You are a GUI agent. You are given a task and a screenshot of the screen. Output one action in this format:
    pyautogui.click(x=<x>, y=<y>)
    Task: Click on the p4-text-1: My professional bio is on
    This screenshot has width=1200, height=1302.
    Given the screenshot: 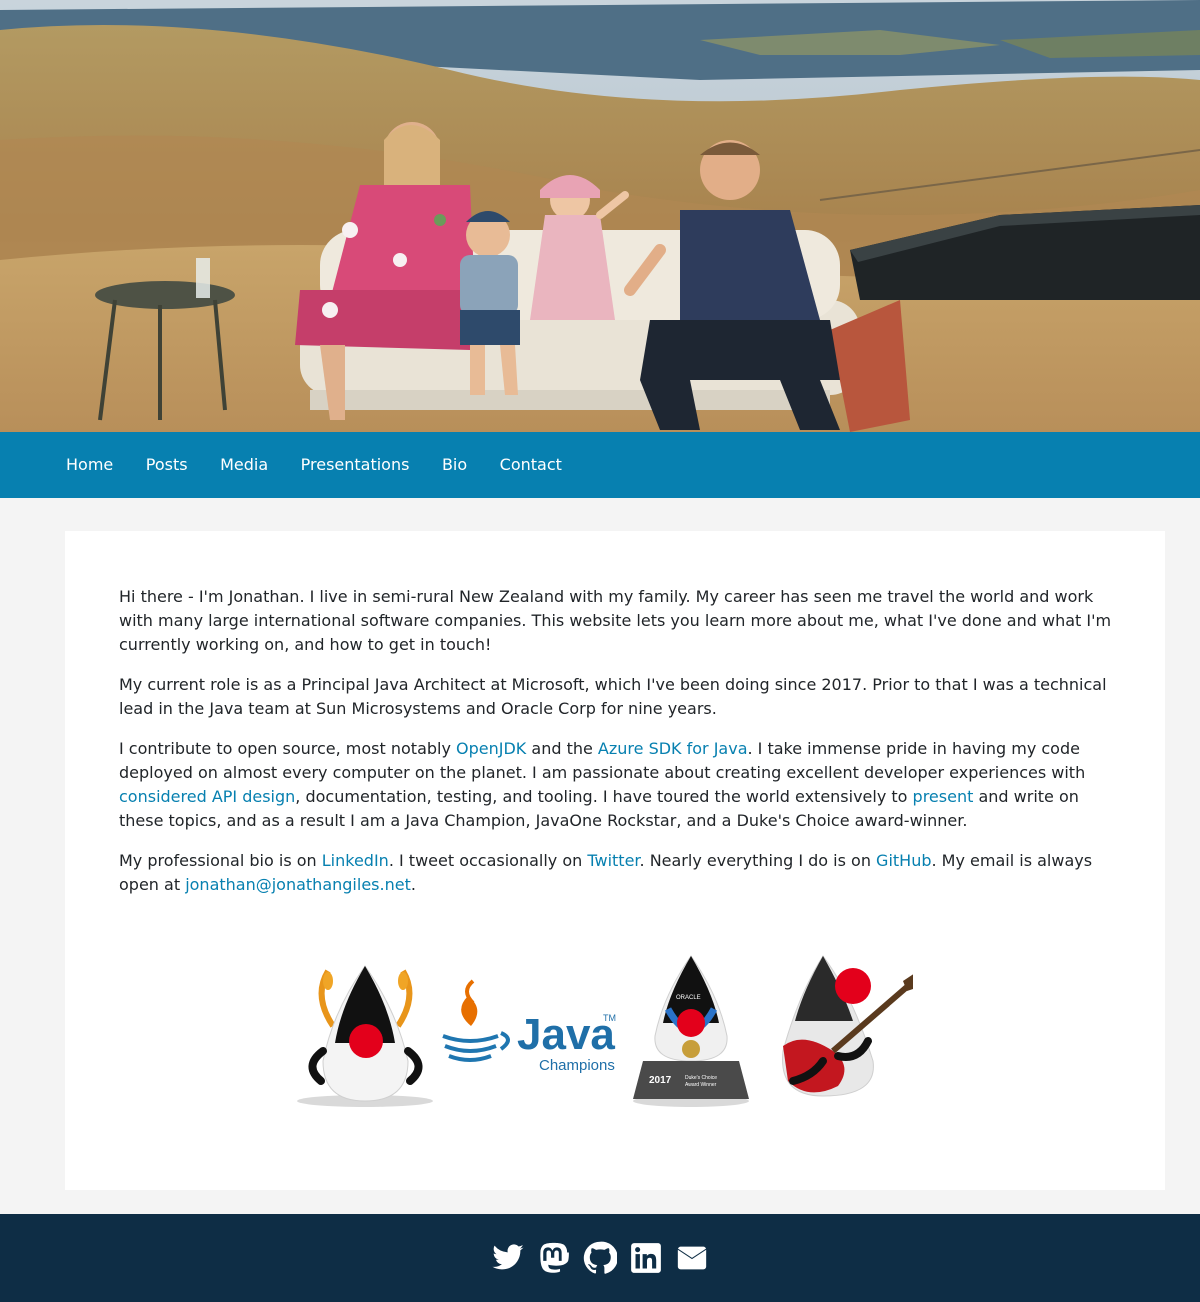 What is the action you would take?
    pyautogui.click(x=220, y=860)
    